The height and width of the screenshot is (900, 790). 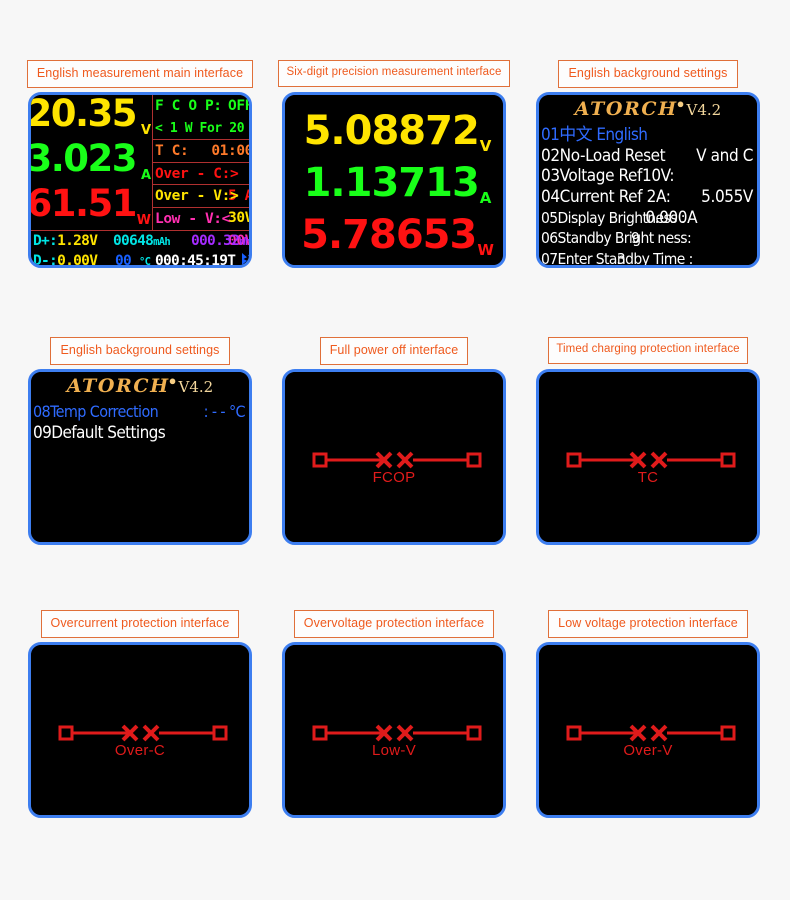 What do you see at coordinates (140, 76) in the screenshot?
I see `caption-wrap: English measurement main interface` at bounding box center [140, 76].